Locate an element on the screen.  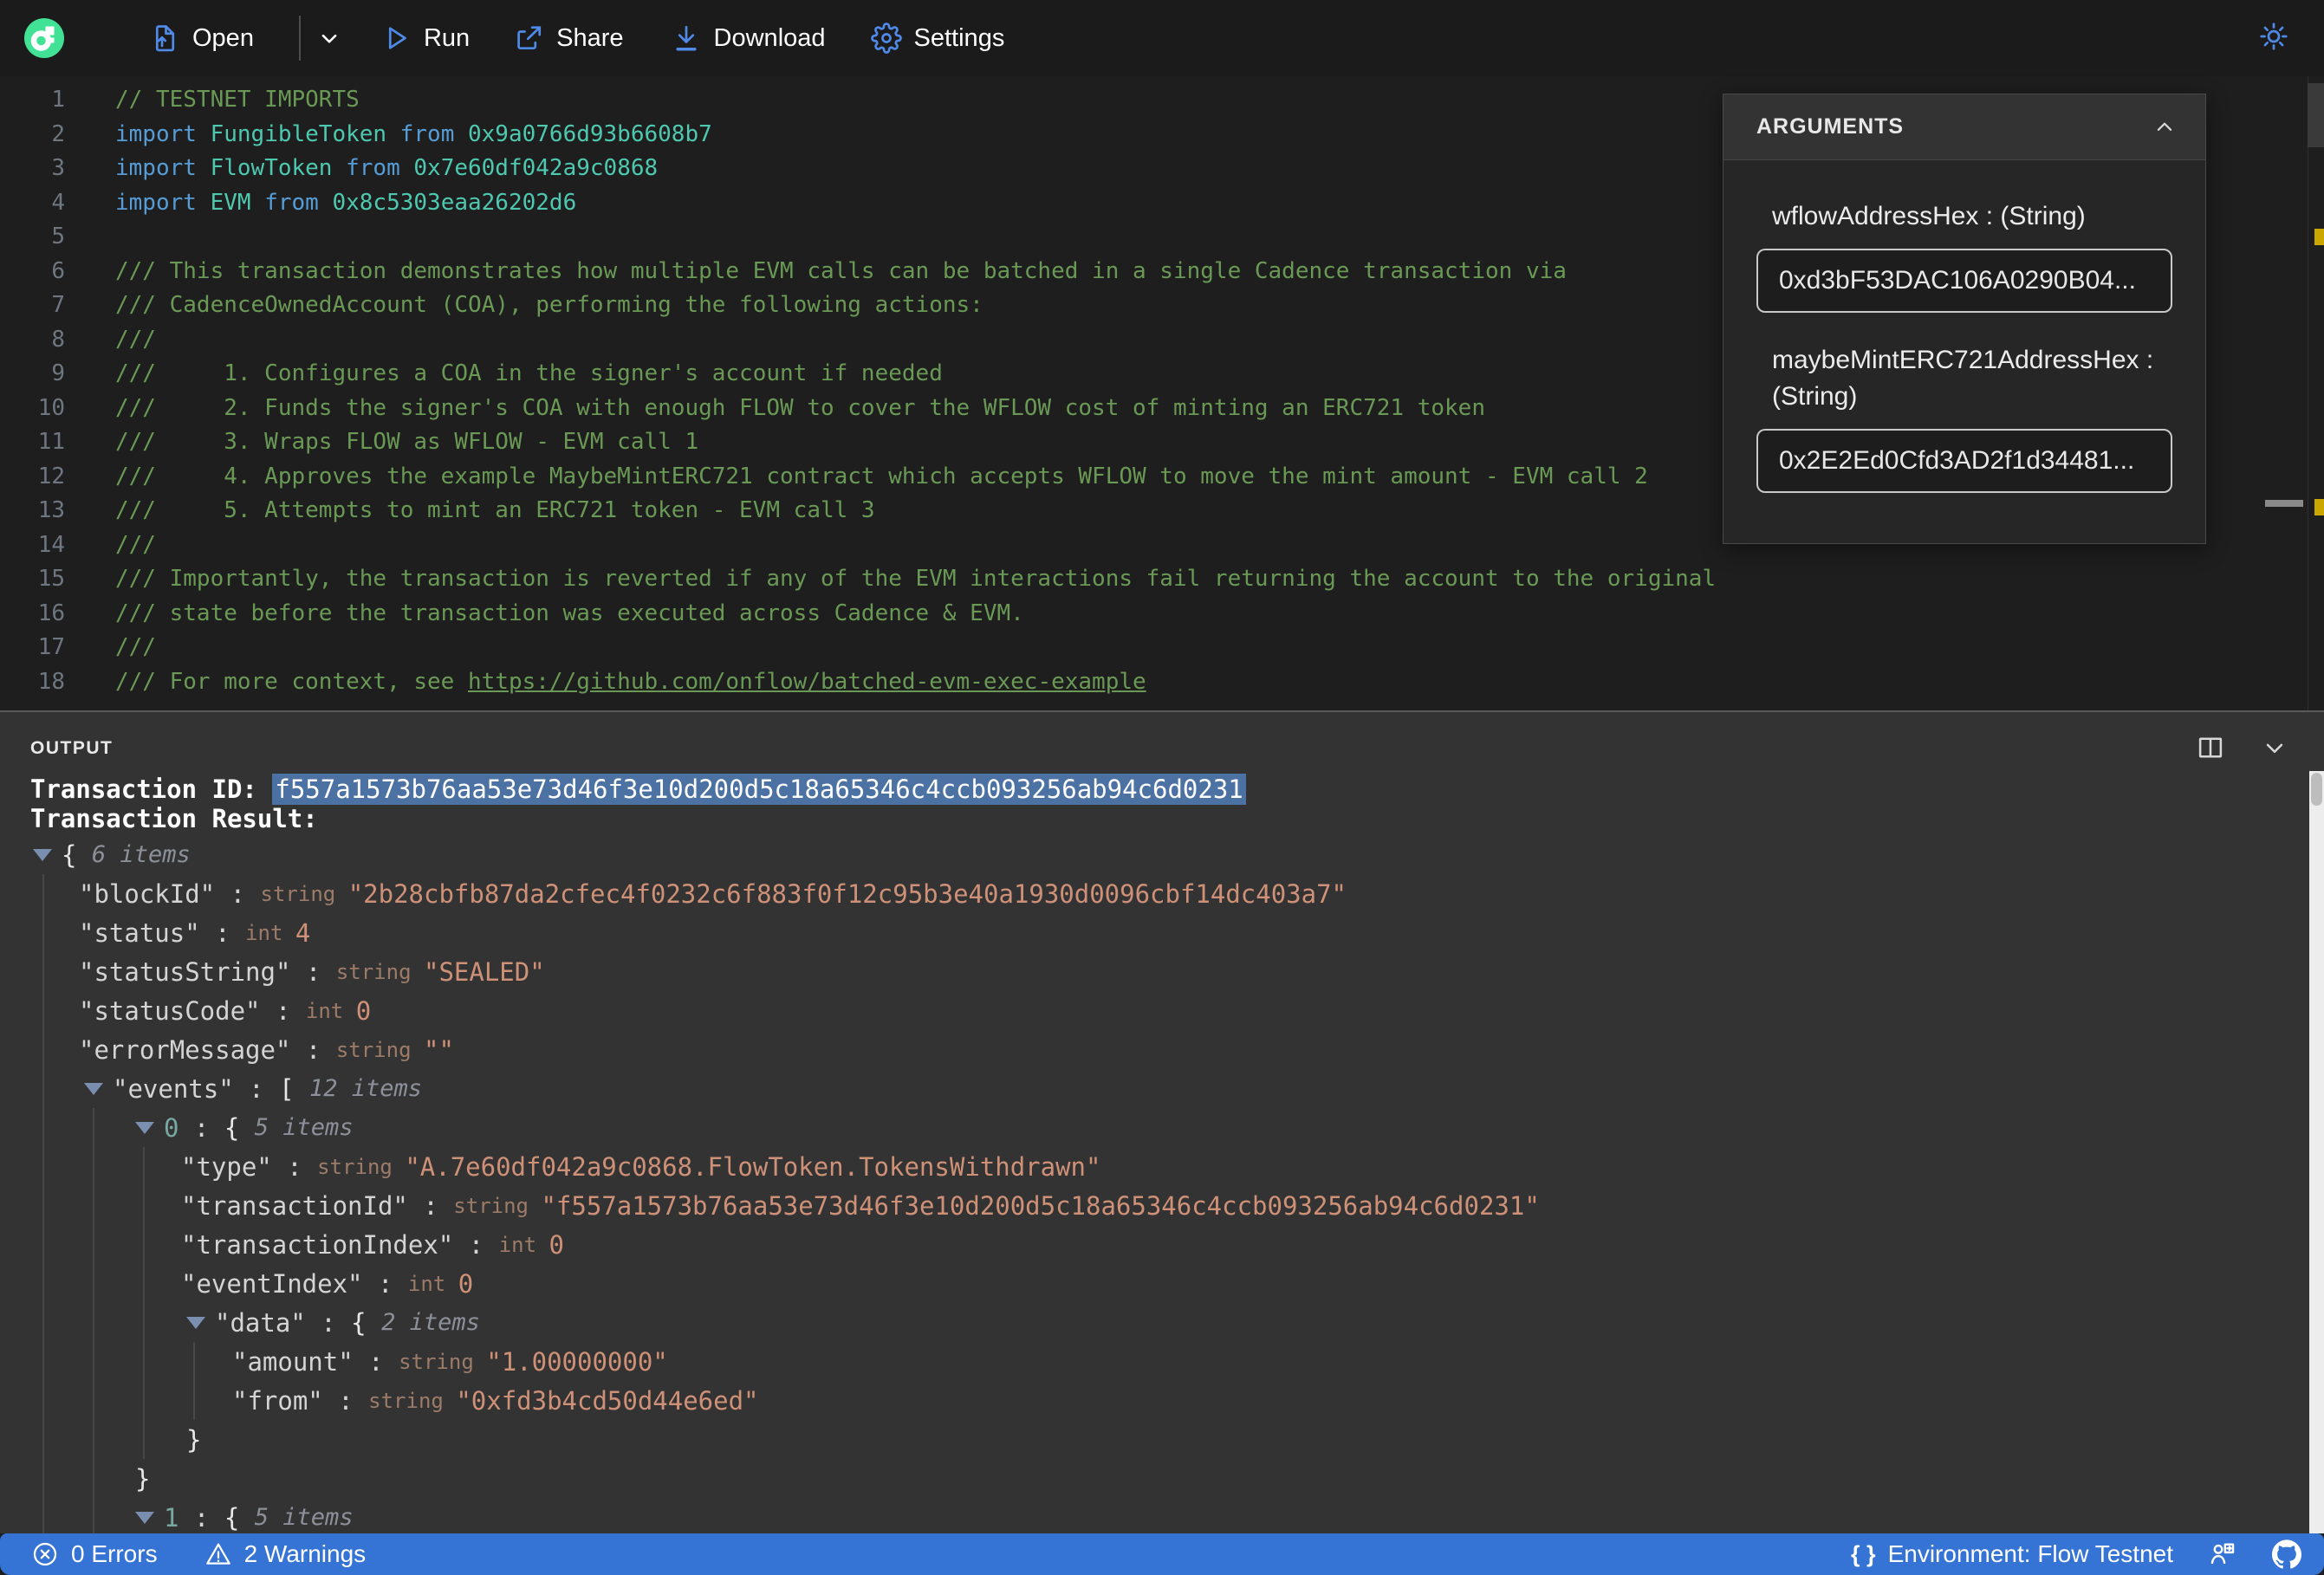
run-label: Run is located at coordinates (447, 38).